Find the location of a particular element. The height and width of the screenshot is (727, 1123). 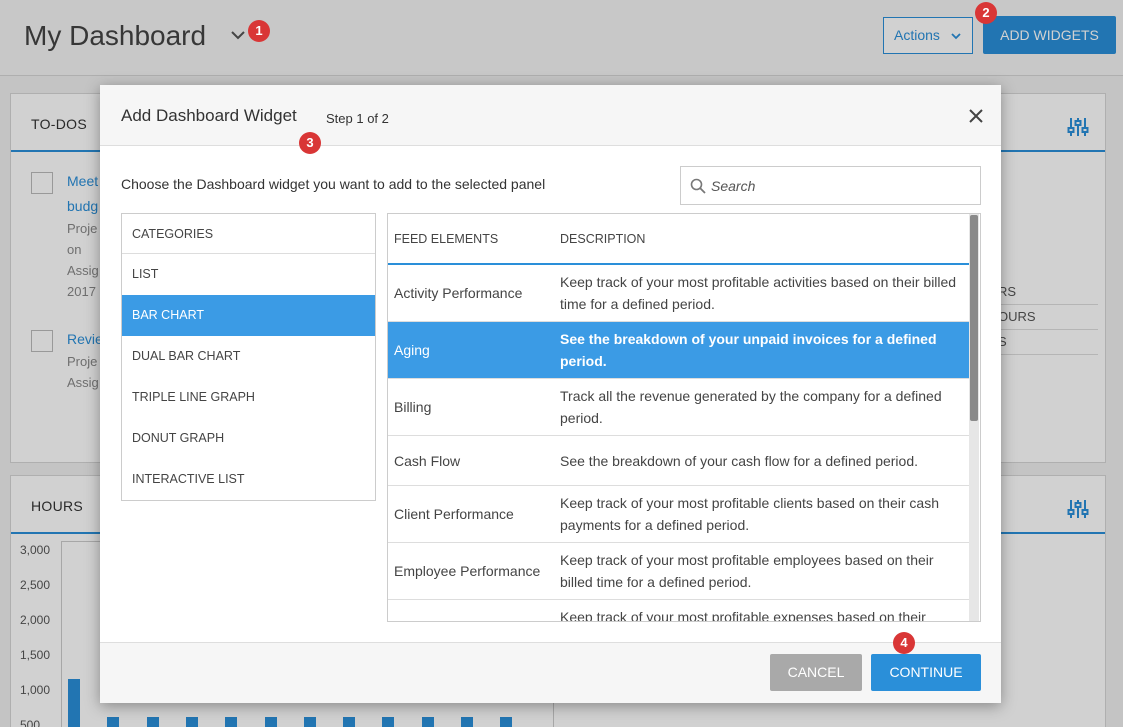

scrollbar-thumb is located at coordinates (974, 318).